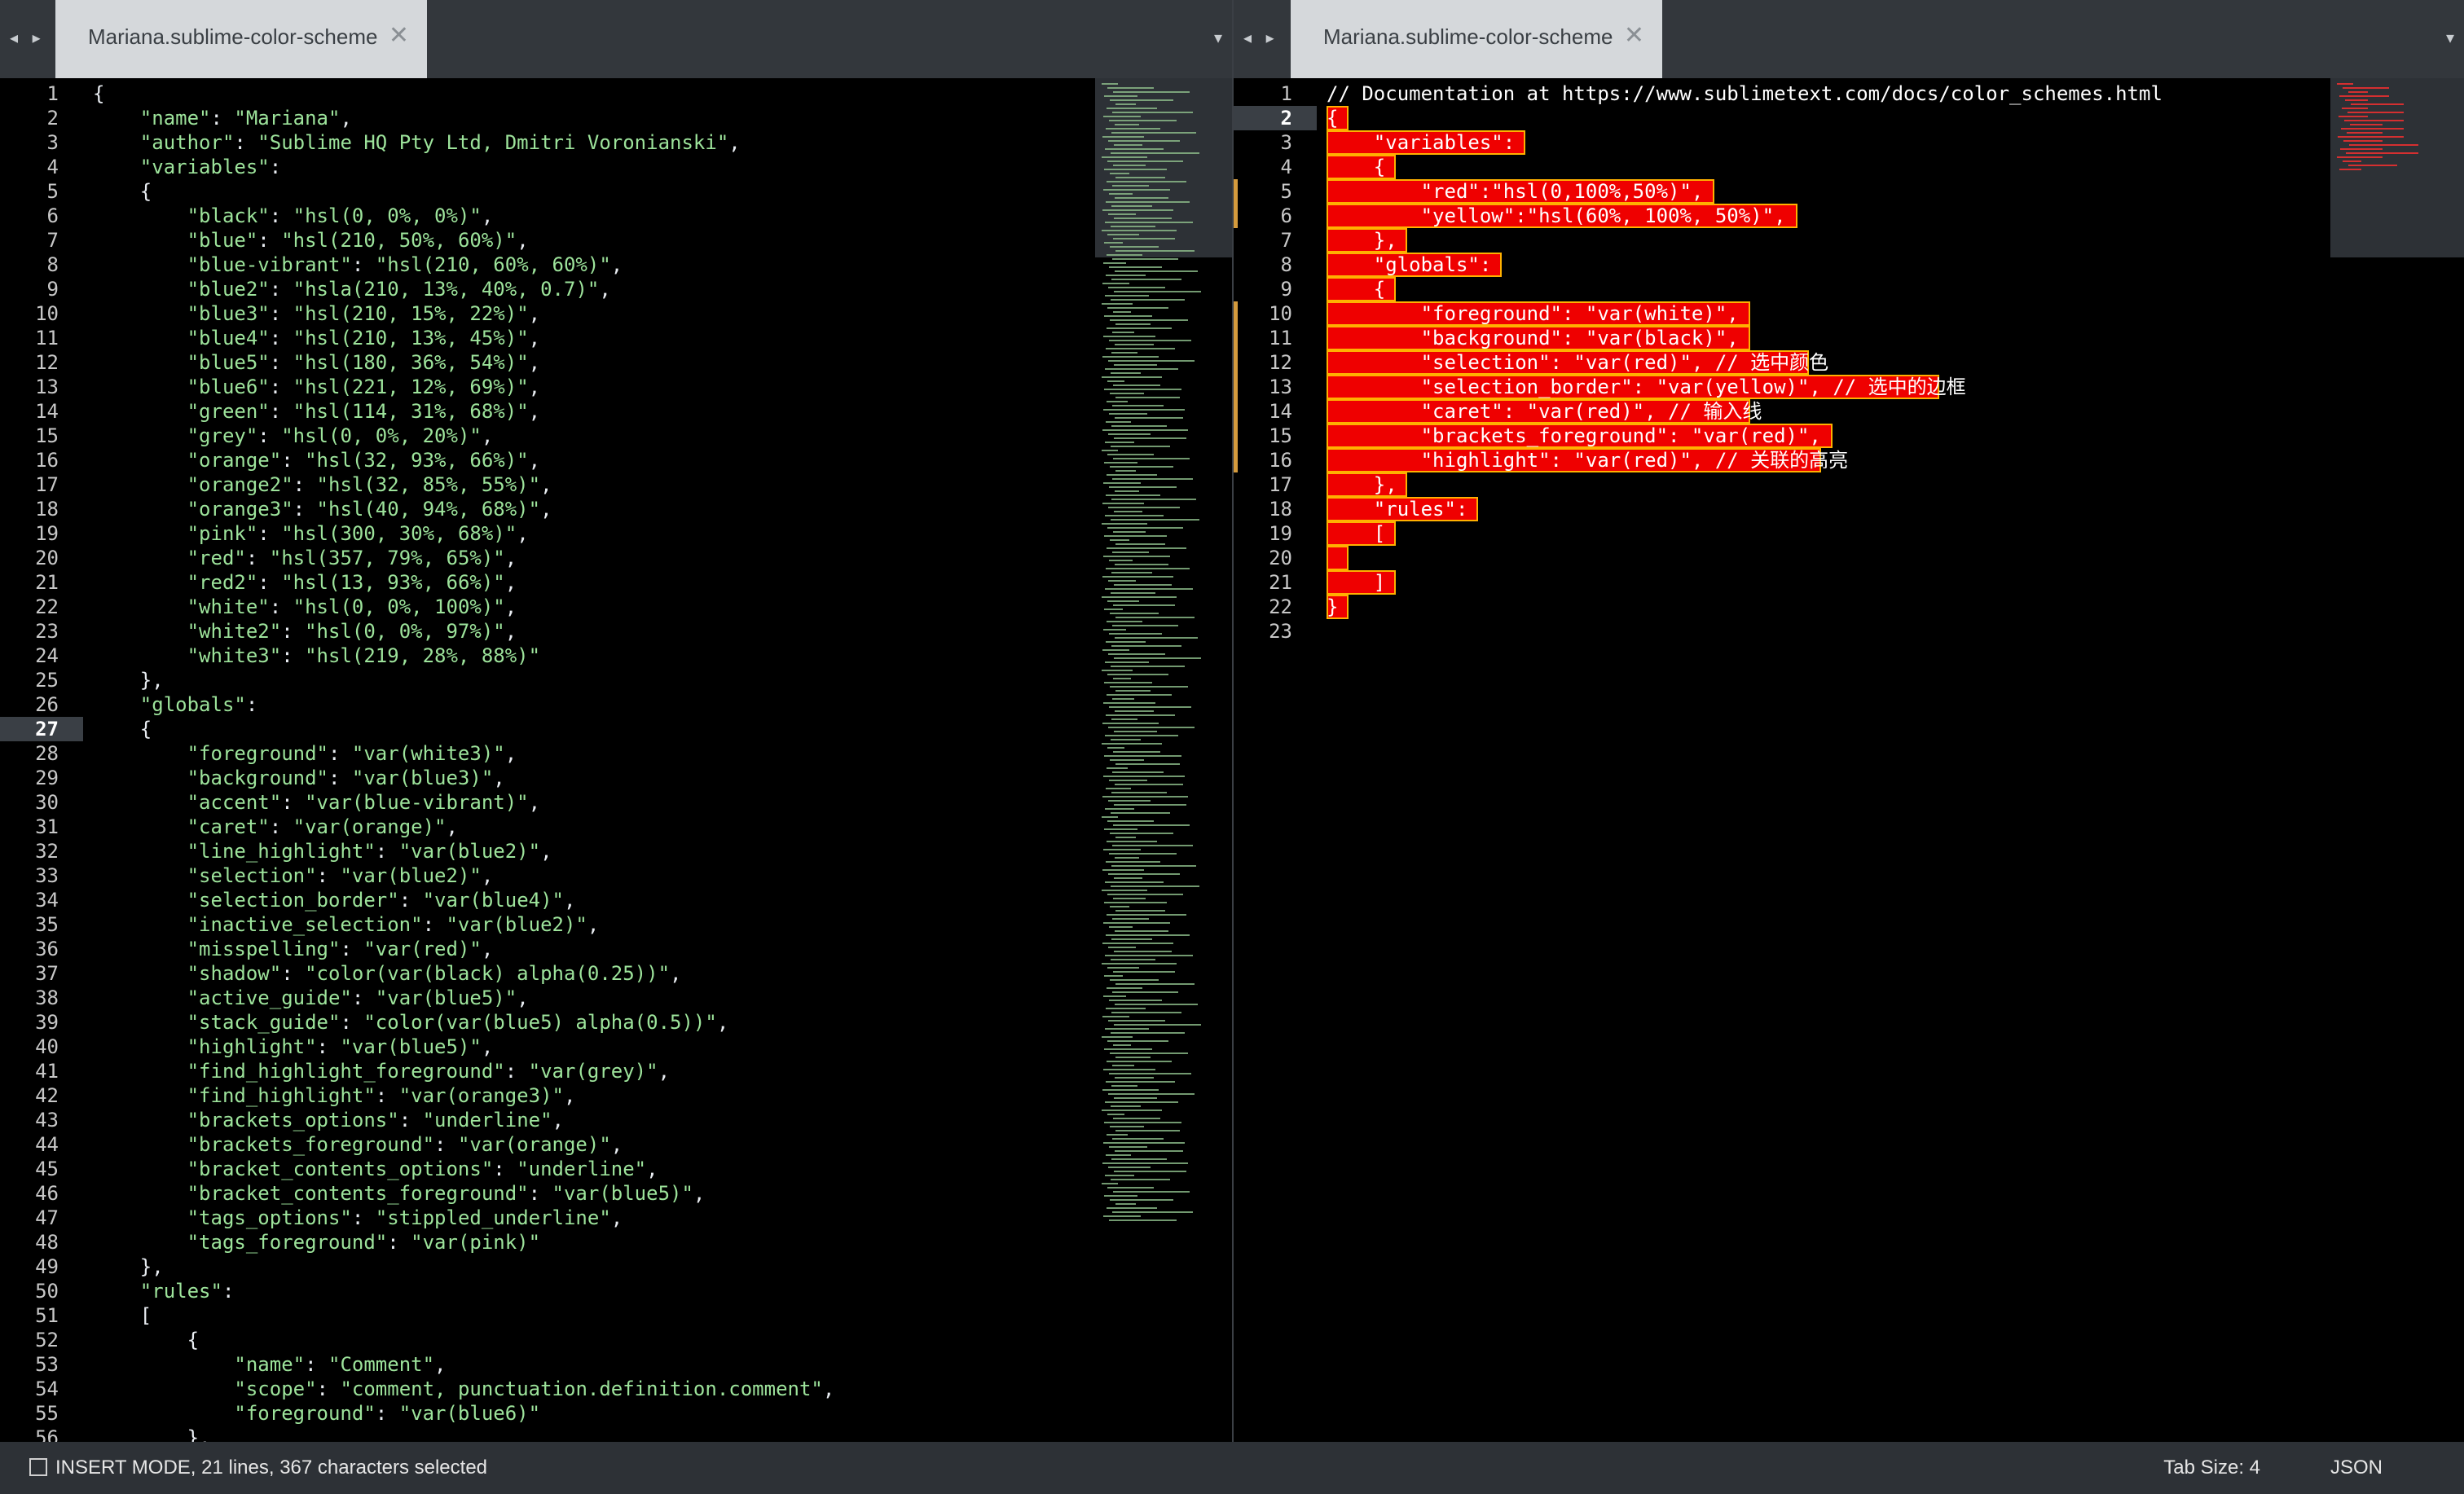 The image size is (2464, 1494). I want to click on code-line: 12 "selection": "var(red)", // 选中颜色, so click(1849, 362).